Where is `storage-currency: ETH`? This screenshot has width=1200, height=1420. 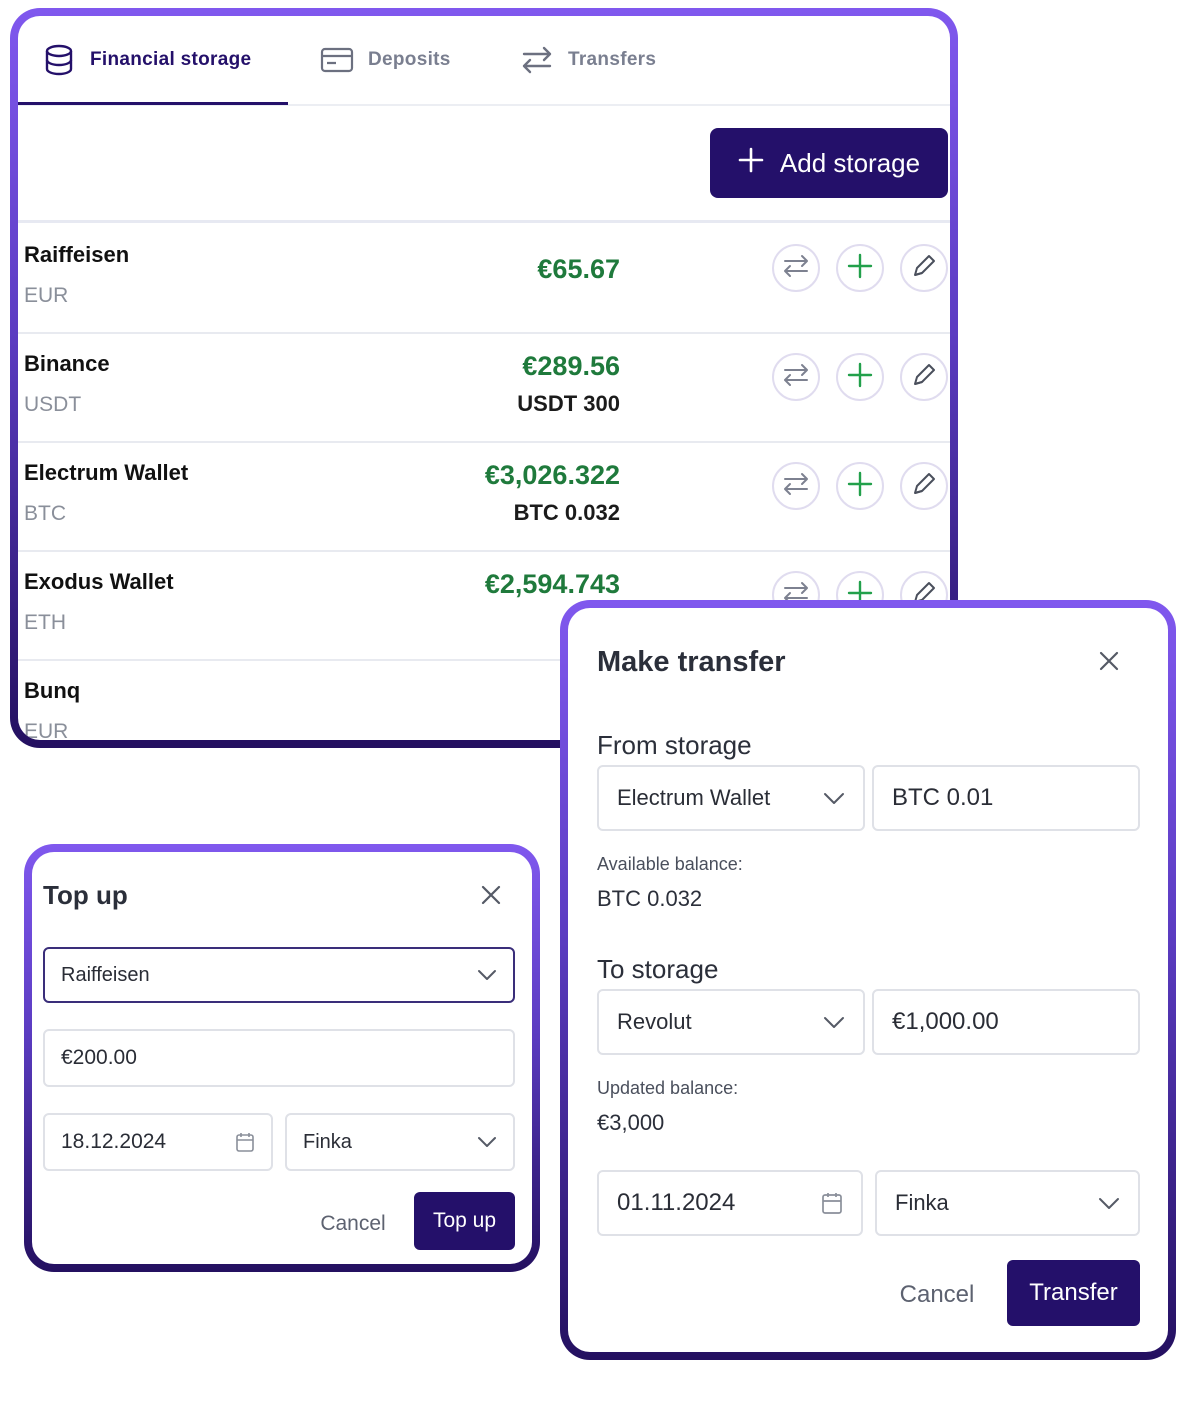
storage-currency: ETH is located at coordinates (45, 622).